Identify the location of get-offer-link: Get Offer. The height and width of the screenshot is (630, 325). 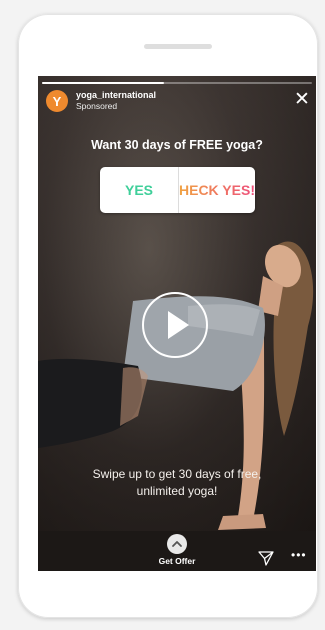
(177, 561).